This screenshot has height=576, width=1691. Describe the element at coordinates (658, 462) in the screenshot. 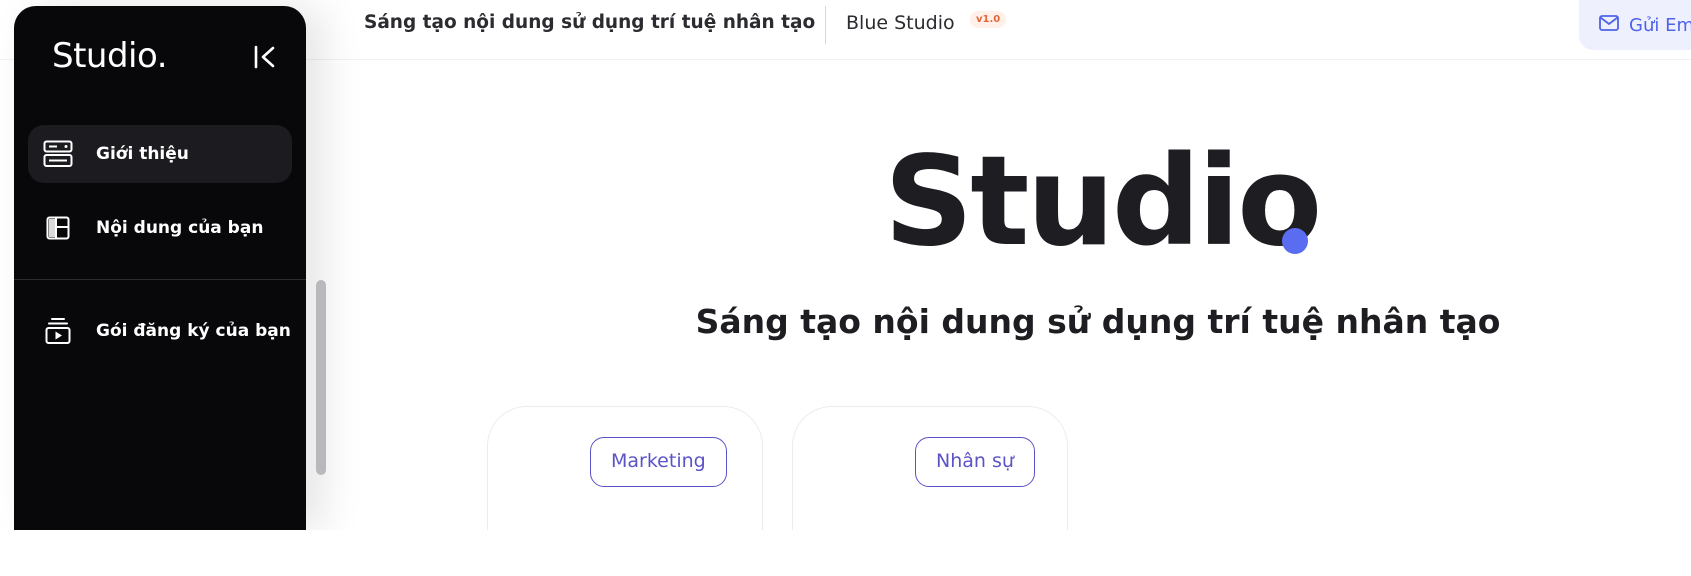

I see `category-tag-marketing: Marketing` at that location.